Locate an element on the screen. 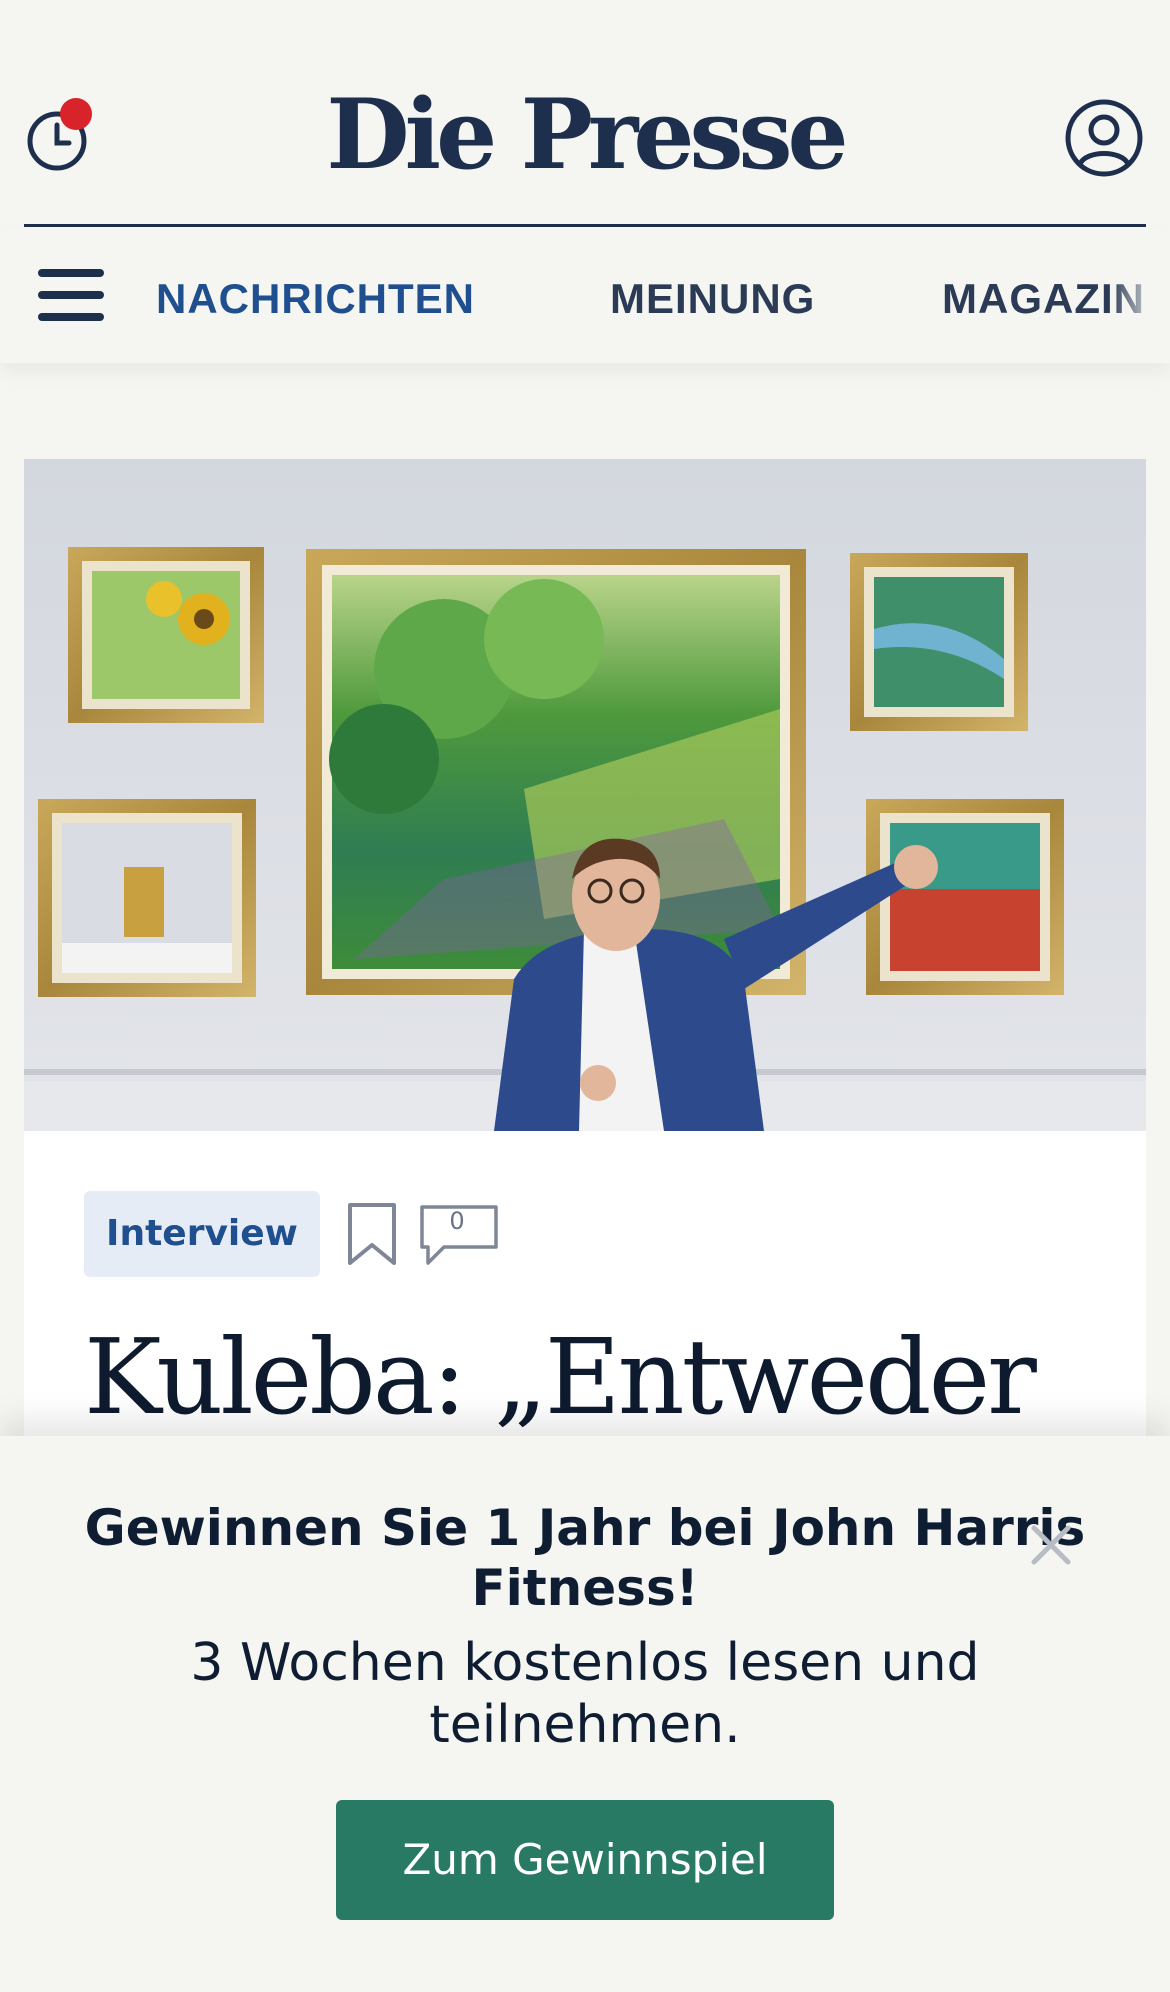 The height and width of the screenshot is (1992, 1170). hamburger-icon is located at coordinates (72, 296).